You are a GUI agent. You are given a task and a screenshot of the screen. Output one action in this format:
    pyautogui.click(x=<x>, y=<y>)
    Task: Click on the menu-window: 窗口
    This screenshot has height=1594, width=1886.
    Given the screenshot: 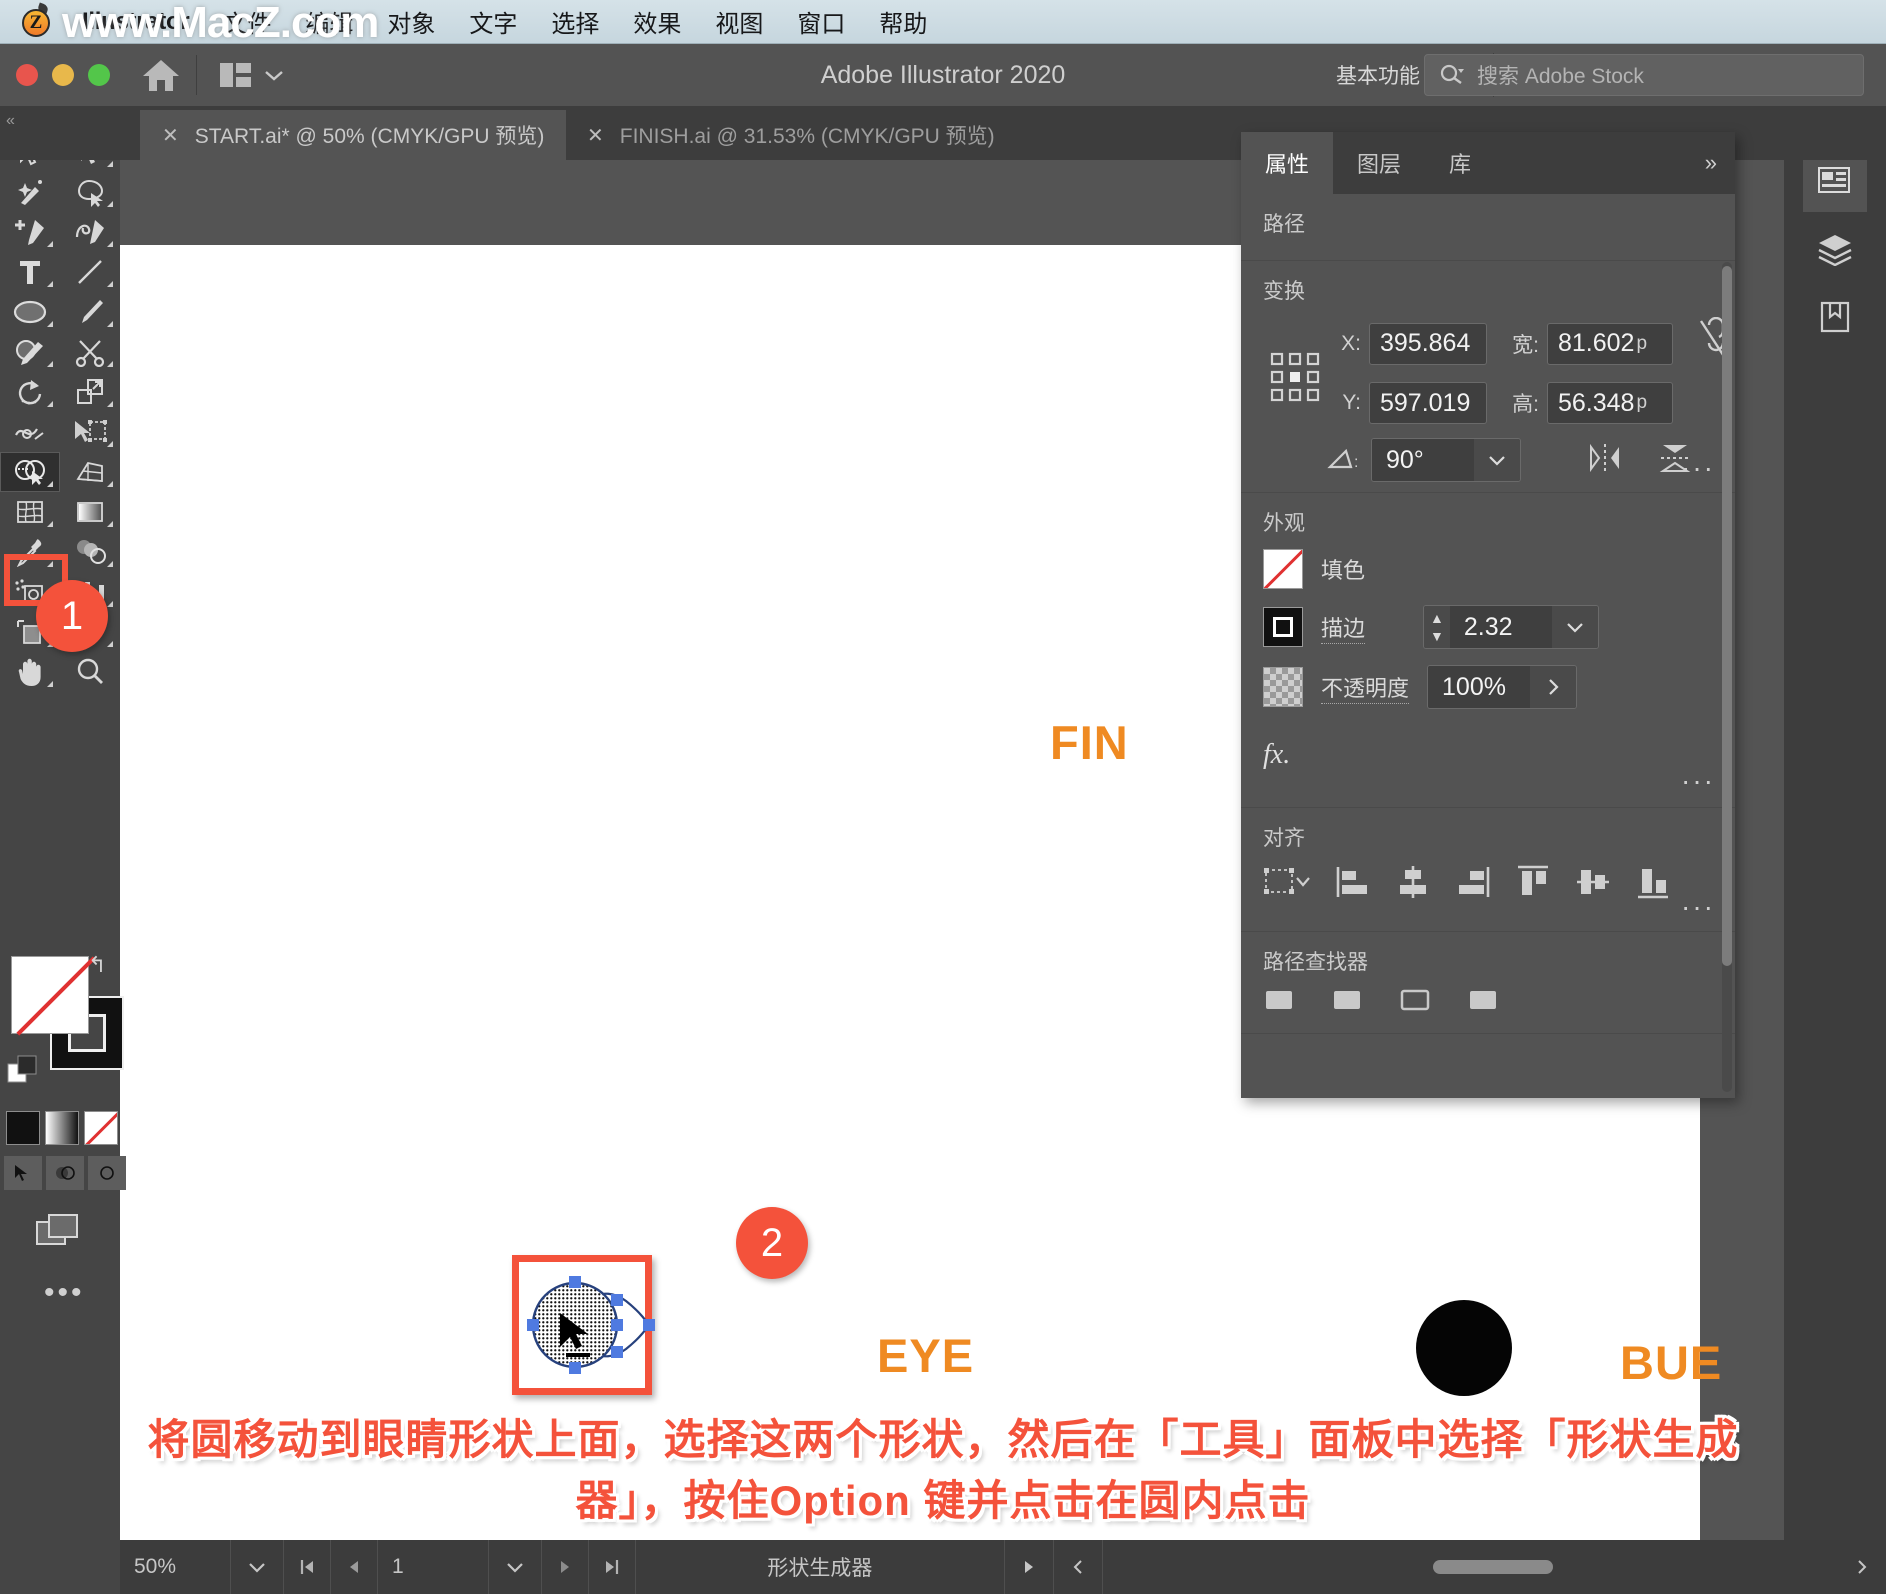 What is the action you would take?
    pyautogui.click(x=821, y=21)
    